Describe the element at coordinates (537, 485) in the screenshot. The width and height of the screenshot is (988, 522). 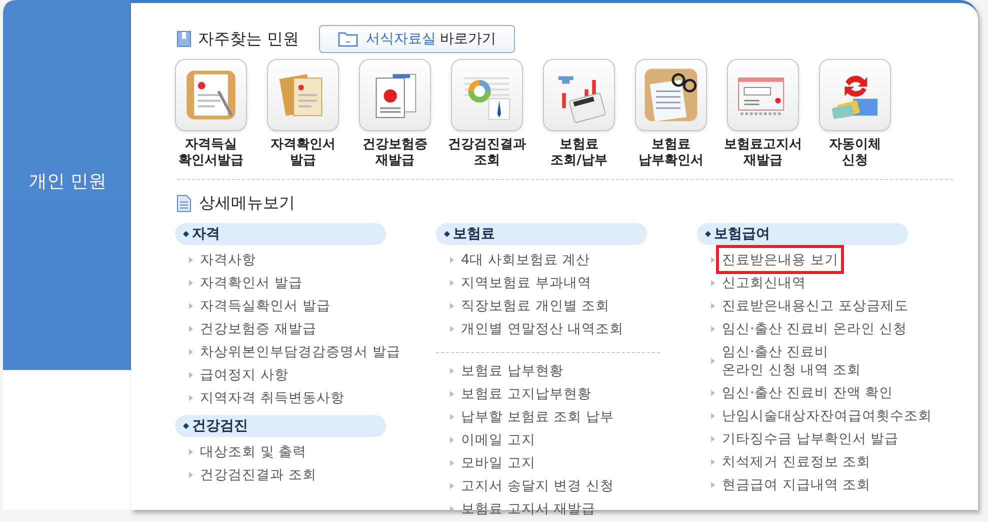
I see `menu-link: 고지서 송달지 변경 신청` at that location.